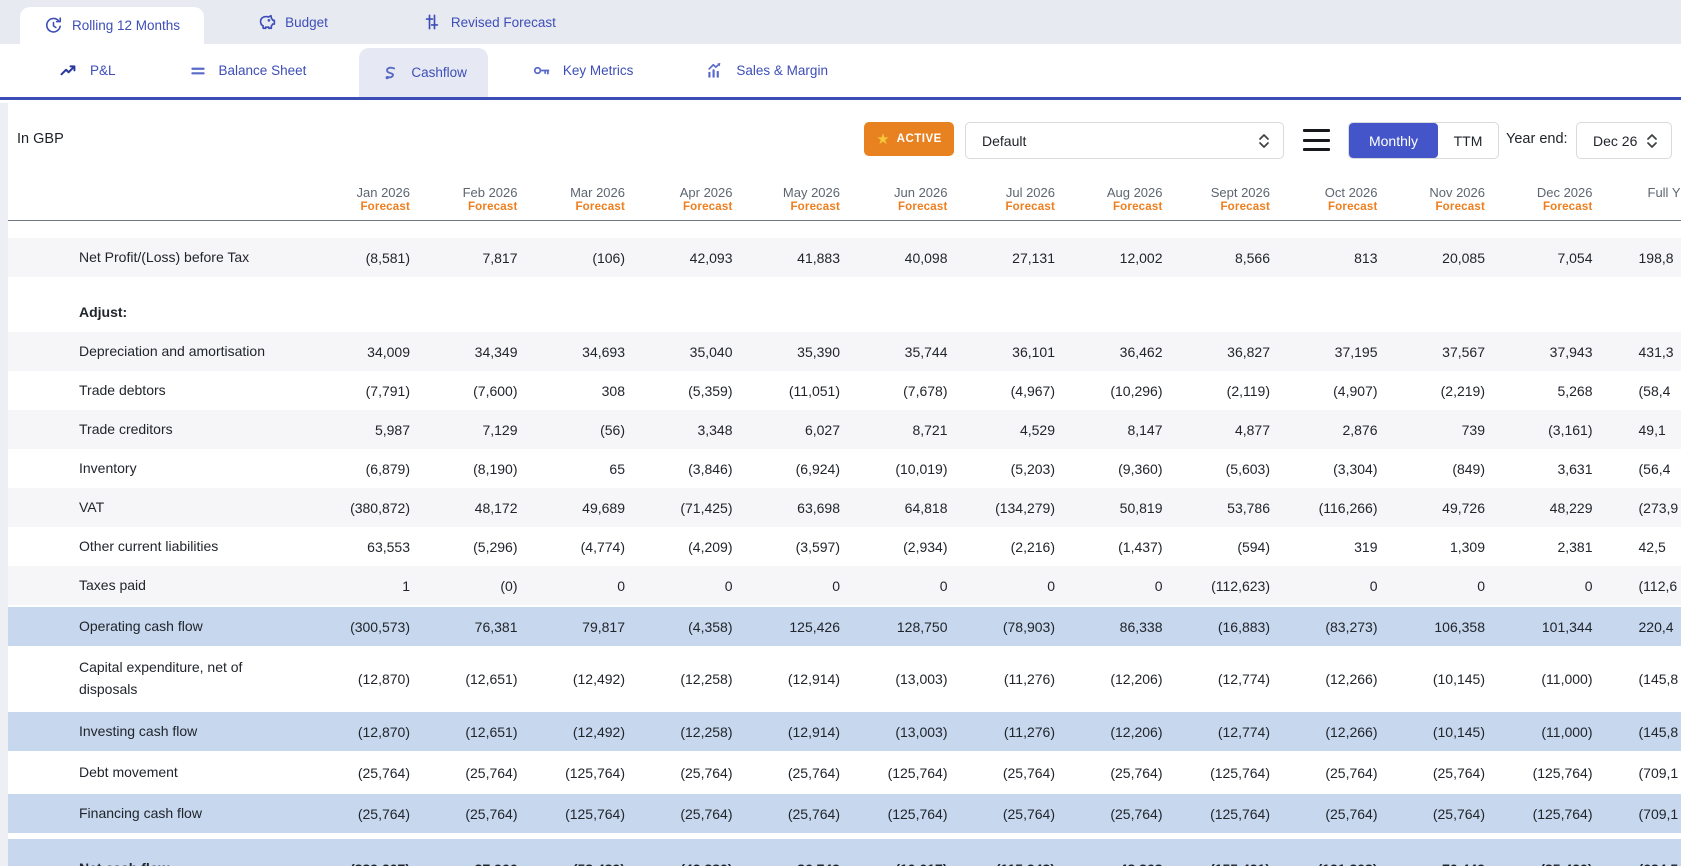 The image size is (1681, 866). What do you see at coordinates (814, 626) in the screenshot?
I see `cell-value: 125,426` at bounding box center [814, 626].